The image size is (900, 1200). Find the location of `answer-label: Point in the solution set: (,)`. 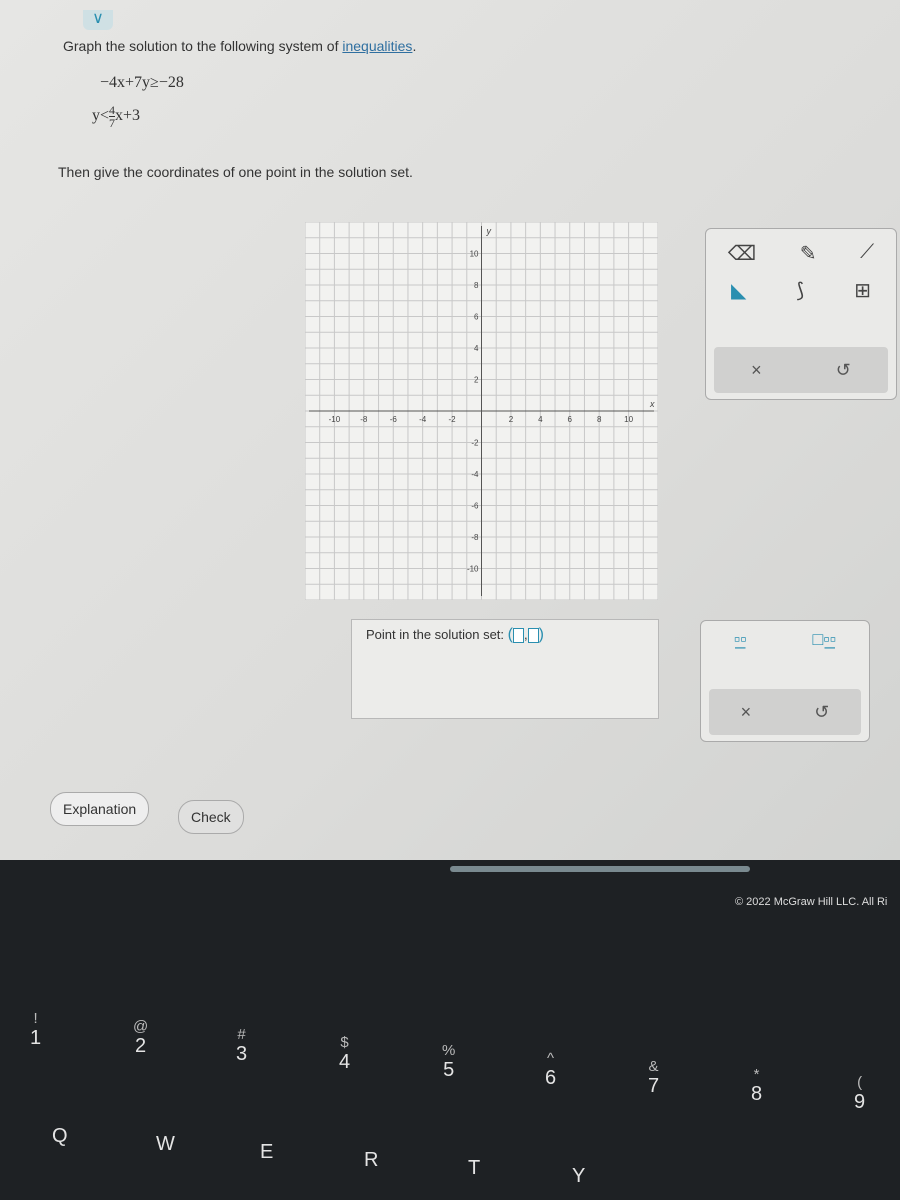

answer-label: Point in the solution set: (,) is located at coordinates (455, 635).